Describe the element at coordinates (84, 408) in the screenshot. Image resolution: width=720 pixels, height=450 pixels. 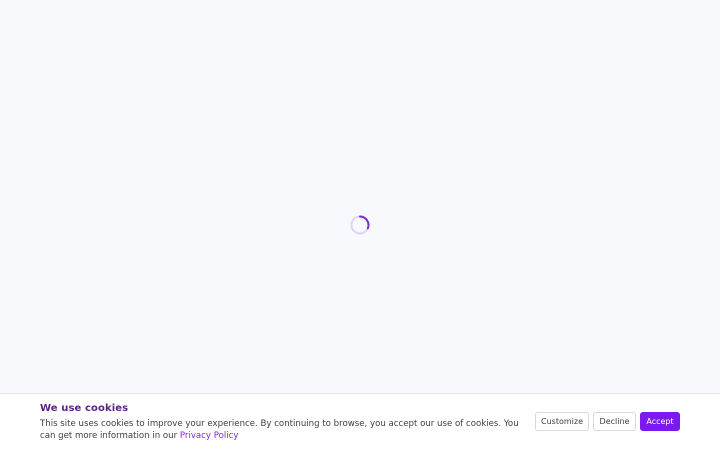
I see `cookie-banner-title: We use cookies` at that location.